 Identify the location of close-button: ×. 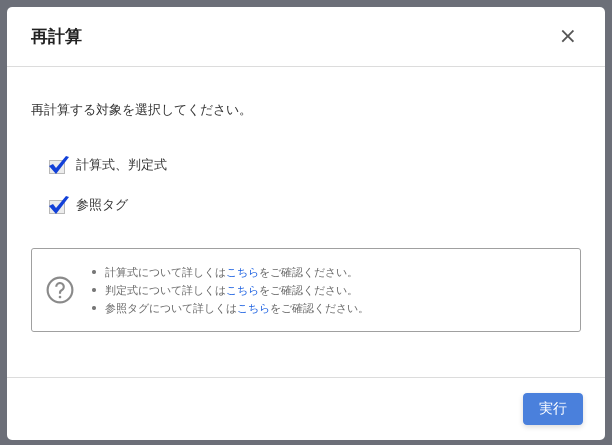
(567, 37).